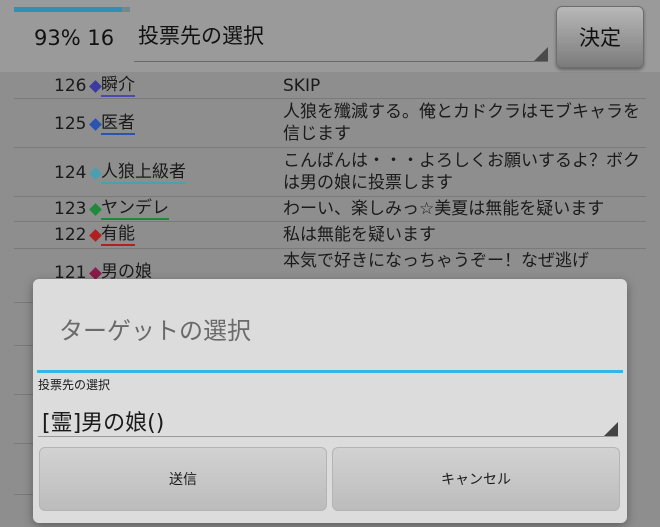 This screenshot has height=527, width=660. What do you see at coordinates (118, 235) in the screenshot?
I see `player-name-link: 有能` at bounding box center [118, 235].